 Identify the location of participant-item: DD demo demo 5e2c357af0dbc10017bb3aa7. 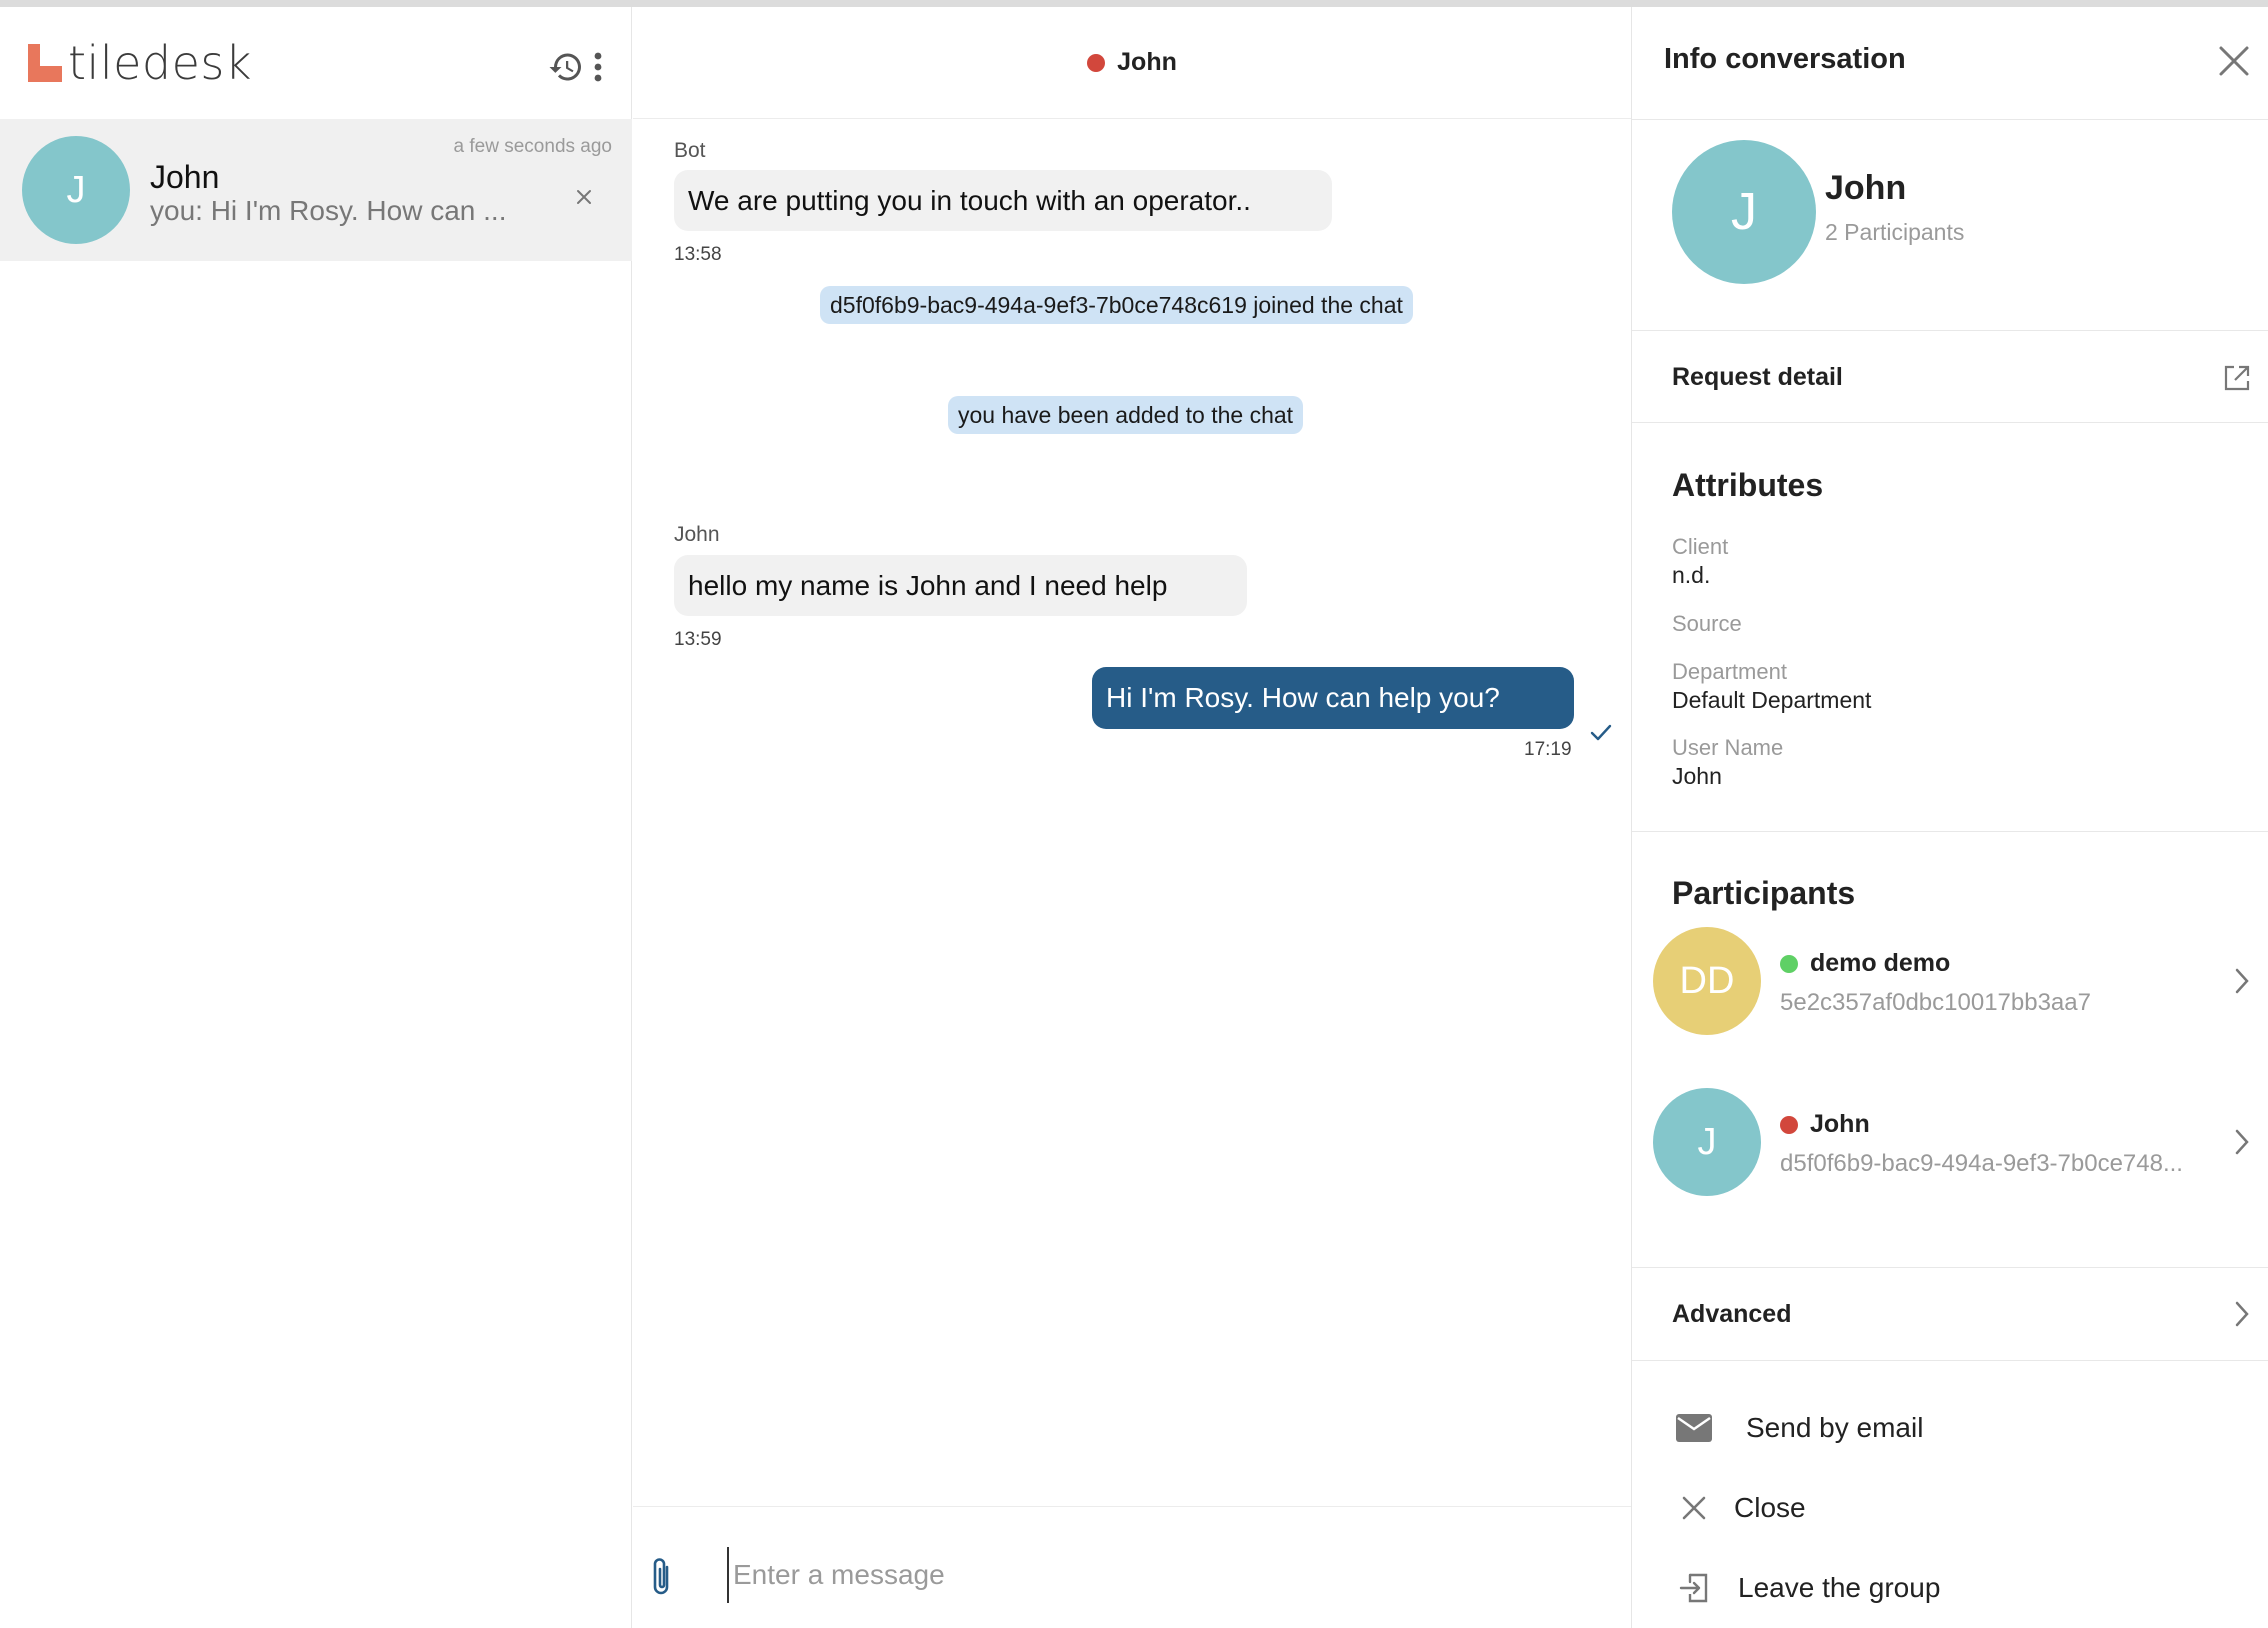
(1950, 984).